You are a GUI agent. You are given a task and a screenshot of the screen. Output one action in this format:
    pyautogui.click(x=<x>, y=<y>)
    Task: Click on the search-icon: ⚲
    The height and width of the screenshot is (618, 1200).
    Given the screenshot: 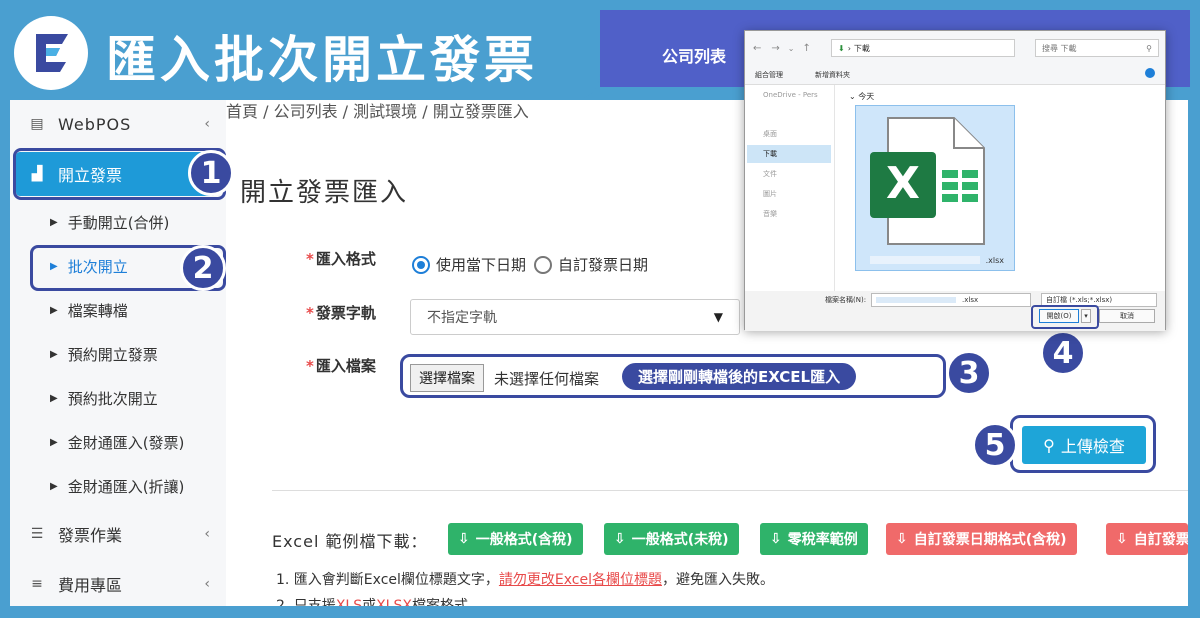 What is the action you would take?
    pyautogui.click(x=1049, y=445)
    